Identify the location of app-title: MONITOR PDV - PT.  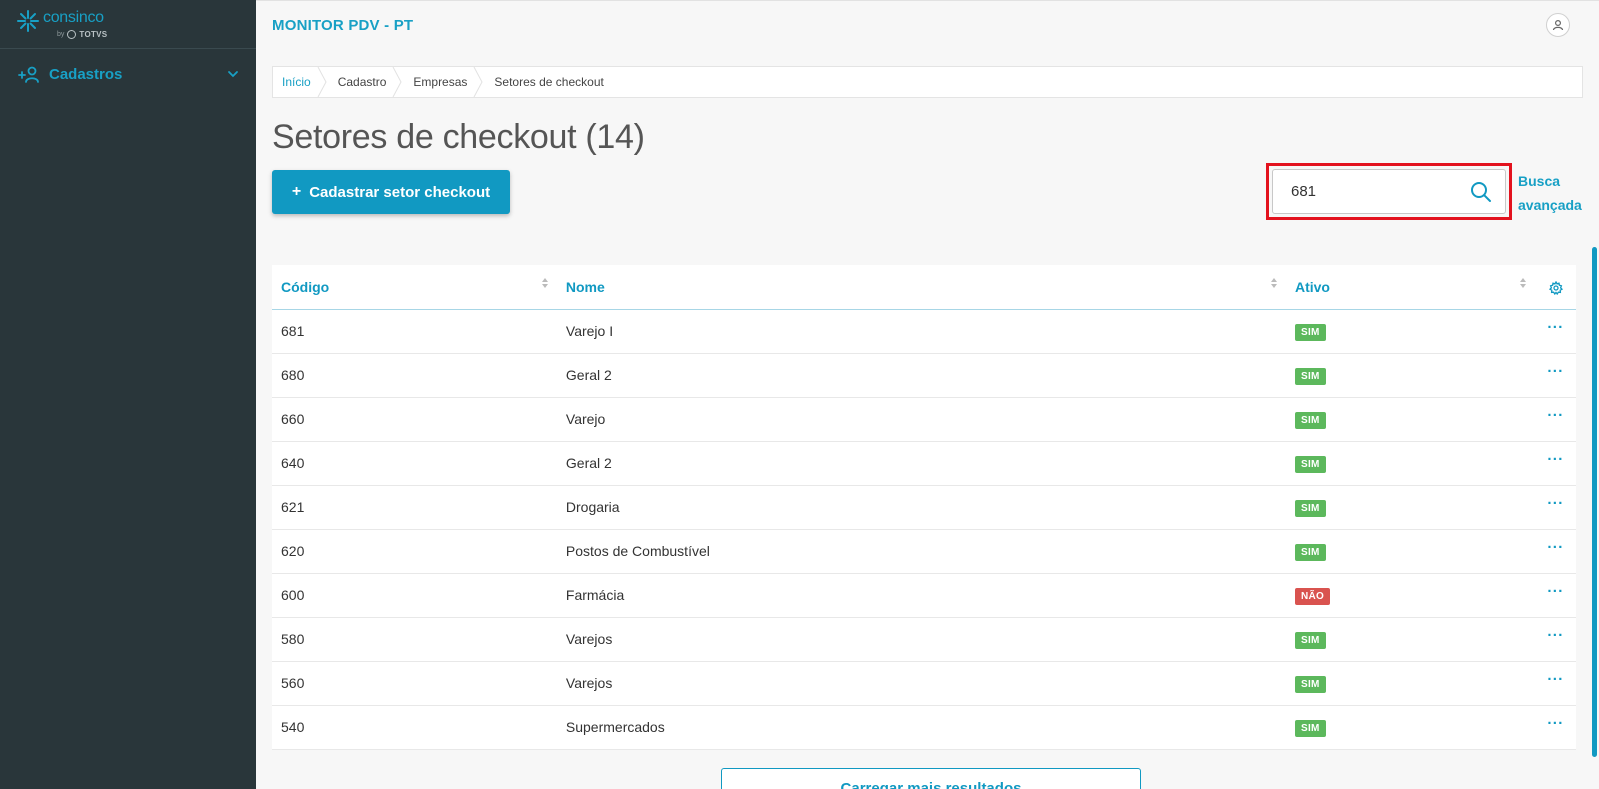
(343, 25).